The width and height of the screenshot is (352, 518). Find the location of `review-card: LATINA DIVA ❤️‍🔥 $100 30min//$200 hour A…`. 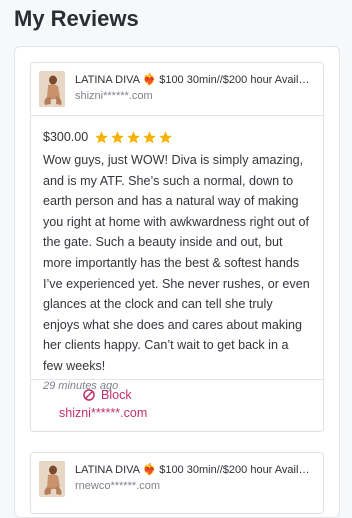

review-card: LATINA DIVA ❤️‍🔥 $100 30min//$200 hour A… is located at coordinates (177, 483).